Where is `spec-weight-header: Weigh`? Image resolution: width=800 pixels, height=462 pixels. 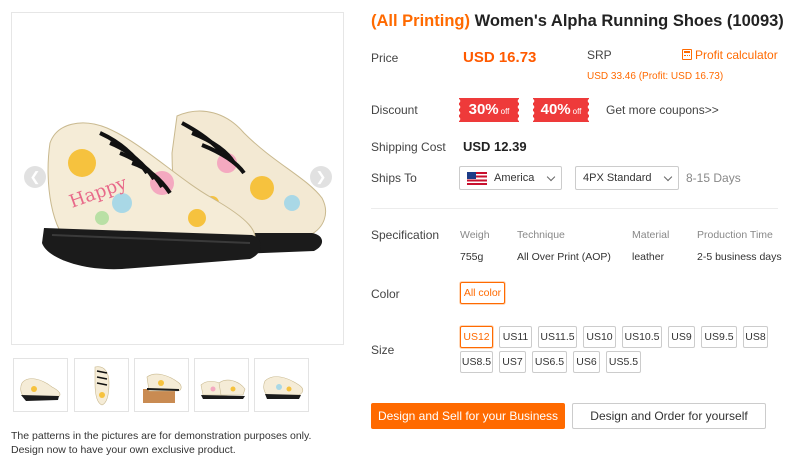 spec-weight-header: Weigh is located at coordinates (475, 235).